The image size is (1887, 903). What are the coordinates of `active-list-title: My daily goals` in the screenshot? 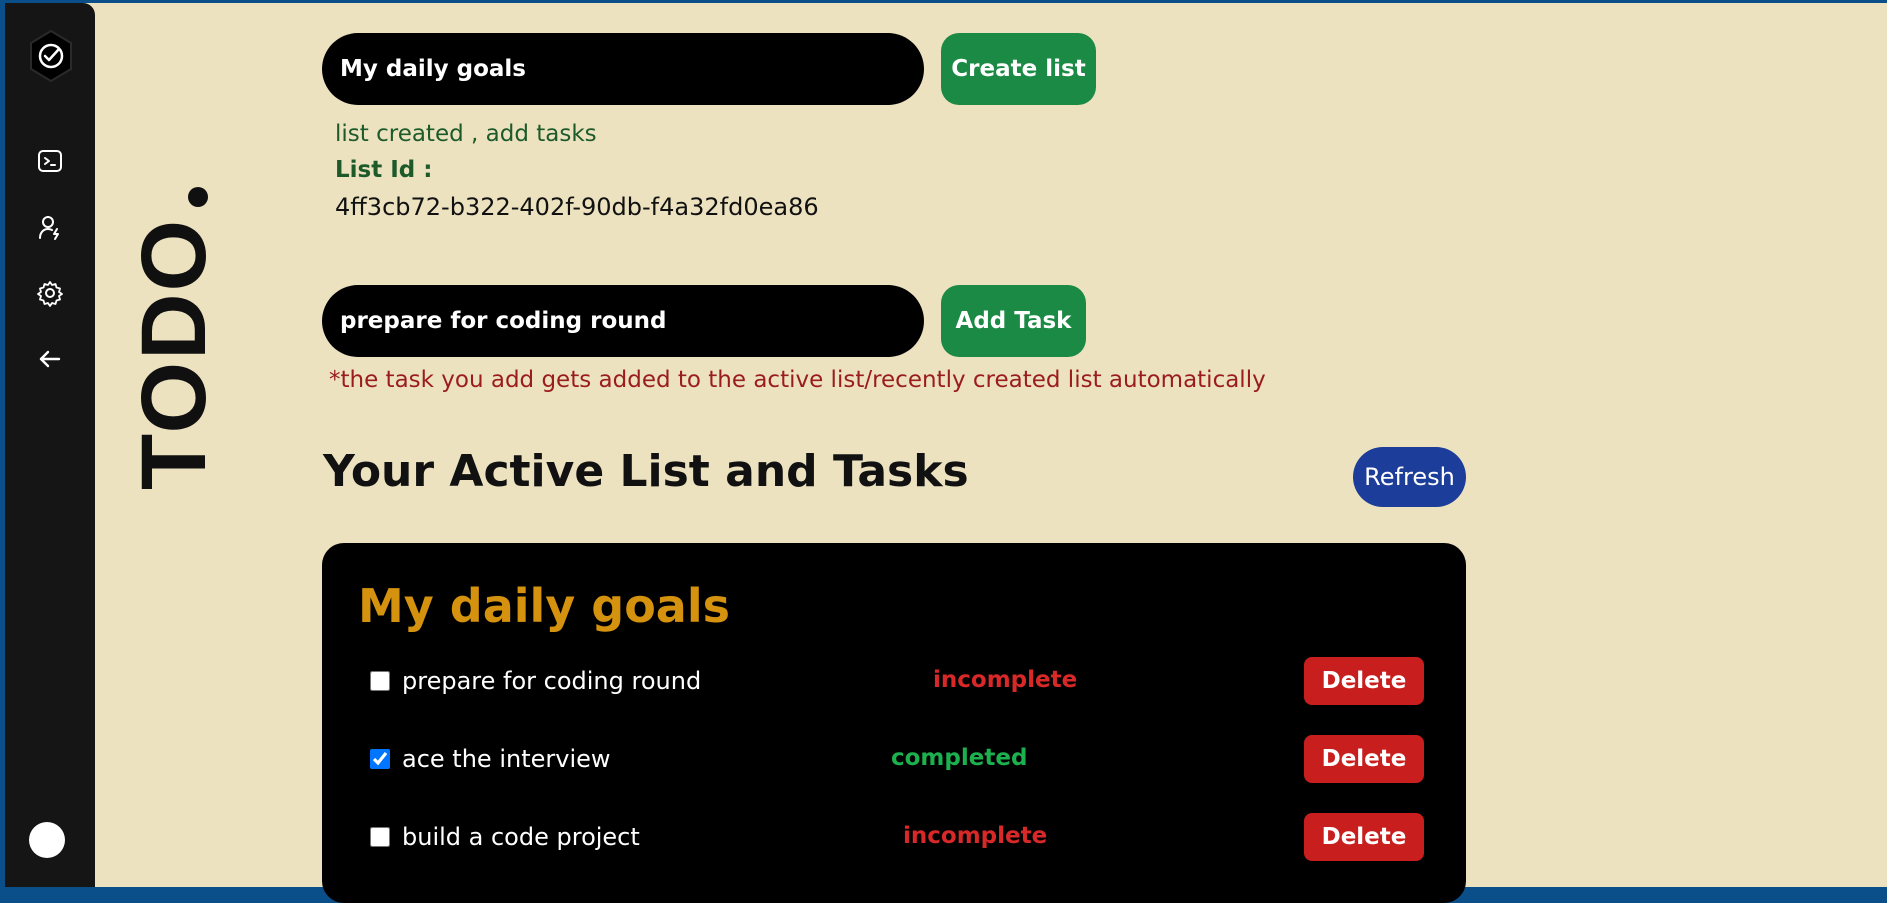 It's located at (544, 606).